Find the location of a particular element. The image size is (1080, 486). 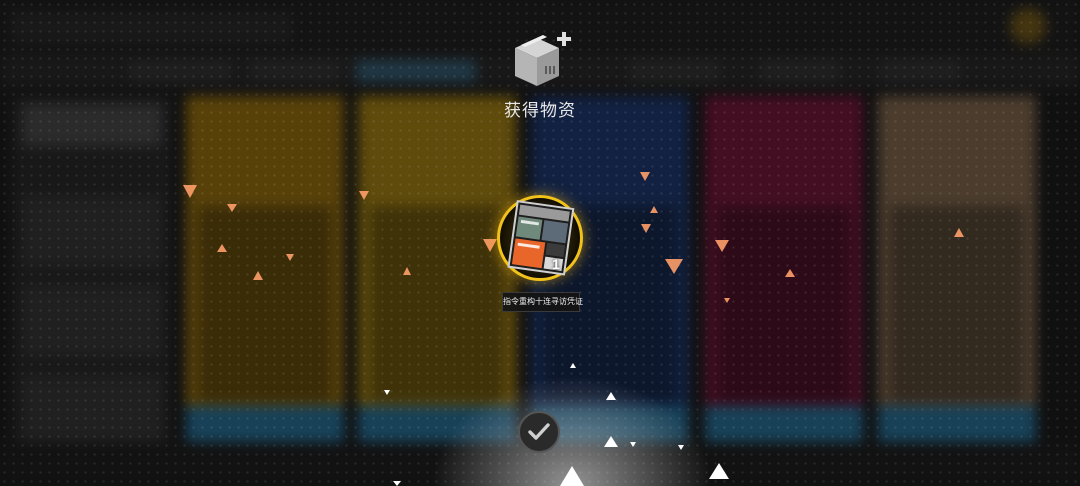

item-quantity: 1 is located at coordinates (556, 264).